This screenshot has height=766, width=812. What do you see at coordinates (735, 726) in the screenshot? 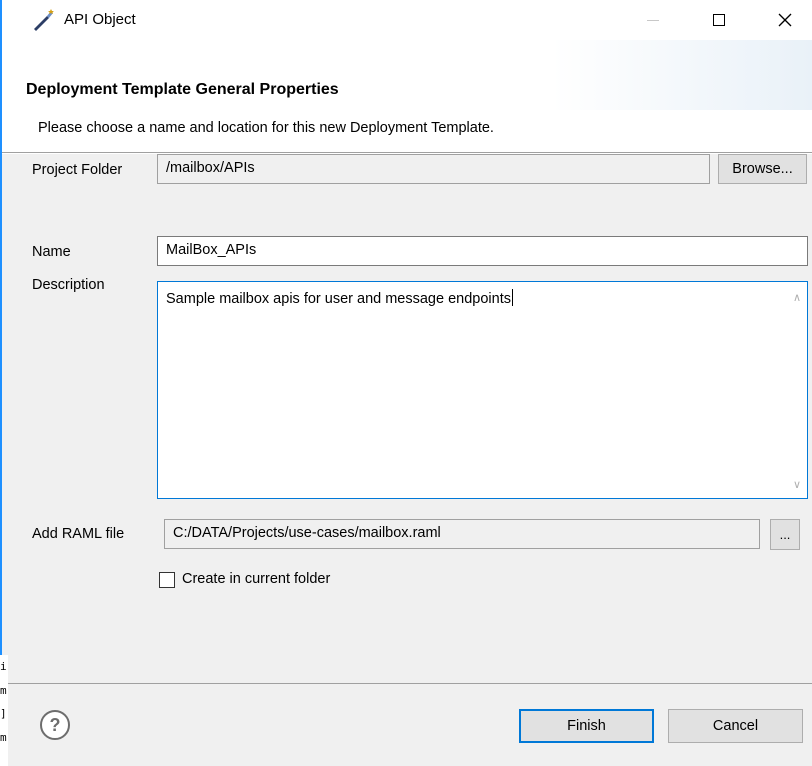
I see `cancel-button: Cancel` at bounding box center [735, 726].